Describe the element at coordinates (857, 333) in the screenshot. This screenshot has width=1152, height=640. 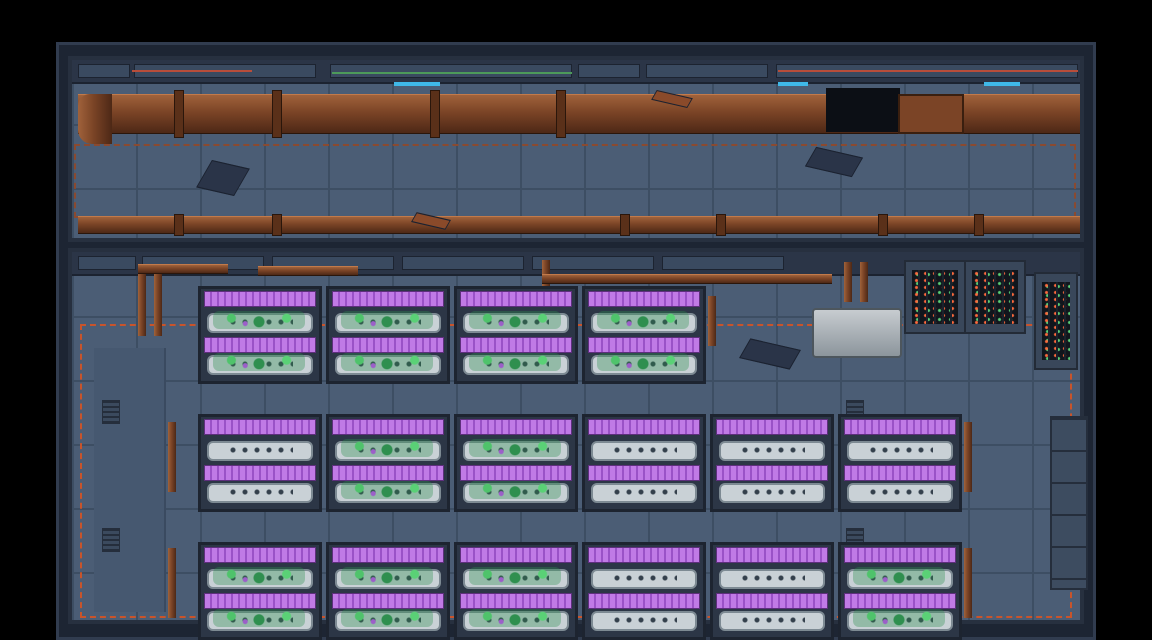
I see `storage-tank` at that location.